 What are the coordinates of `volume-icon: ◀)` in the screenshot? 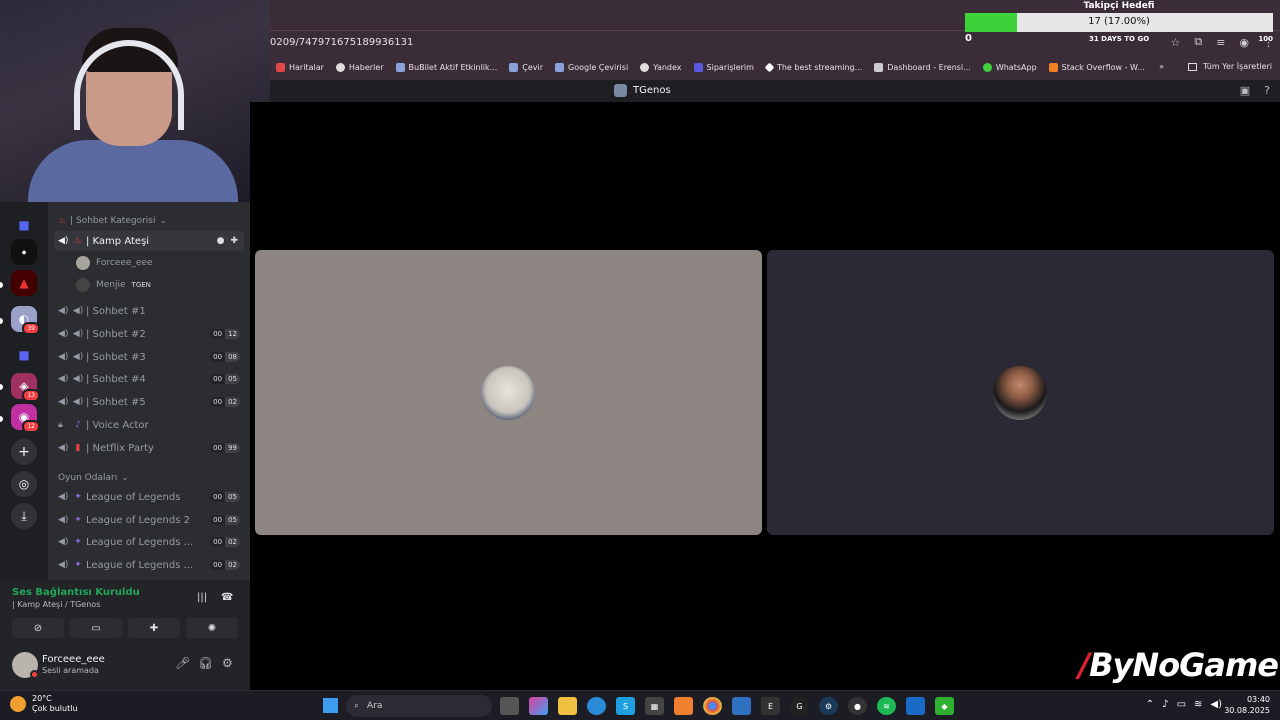 It's located at (1216, 704).